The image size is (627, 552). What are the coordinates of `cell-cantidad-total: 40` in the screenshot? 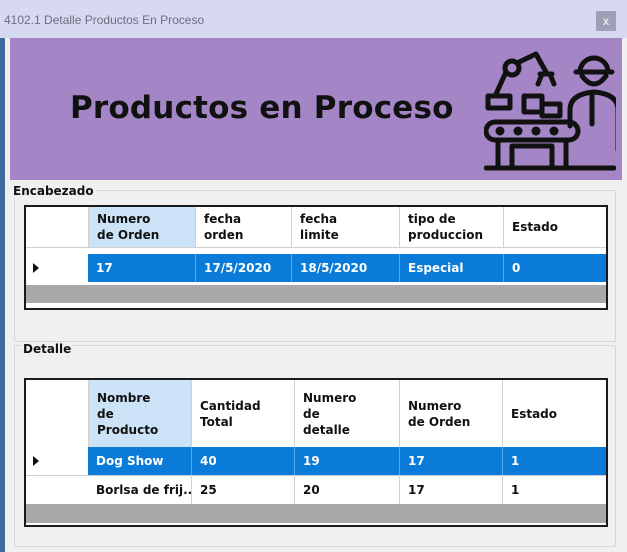 It's located at (242, 461).